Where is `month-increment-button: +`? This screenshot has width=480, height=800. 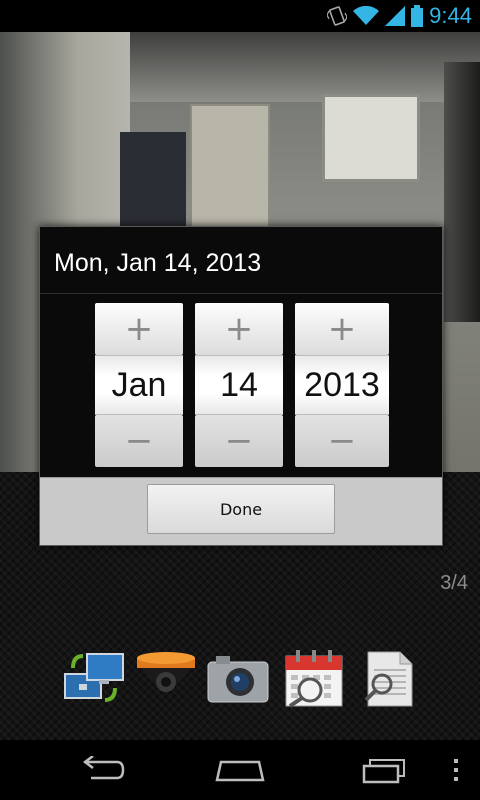
month-increment-button: + is located at coordinates (139, 329).